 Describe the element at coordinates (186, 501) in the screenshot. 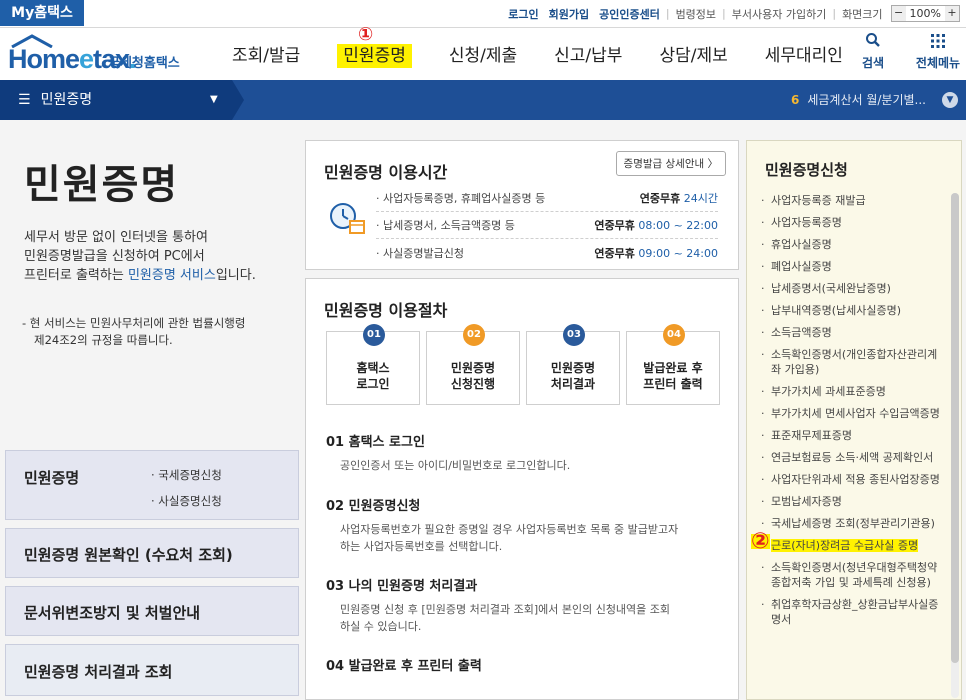

I see `fact-cert-apply-link: · 사실증명신청` at that location.